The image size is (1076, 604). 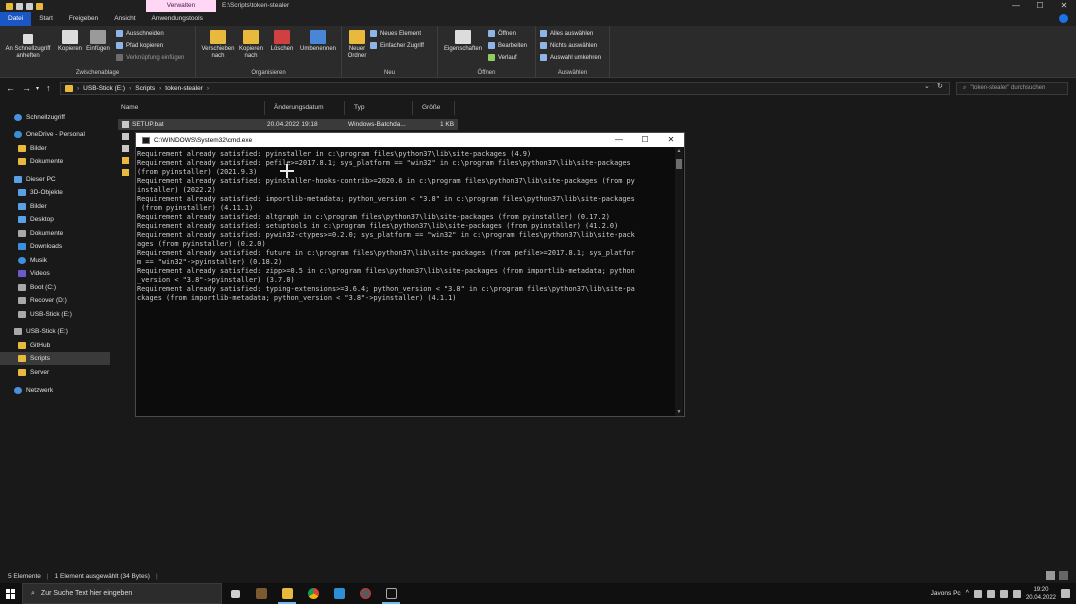 I want to click on copy-button: Kopieren, so click(x=70, y=41).